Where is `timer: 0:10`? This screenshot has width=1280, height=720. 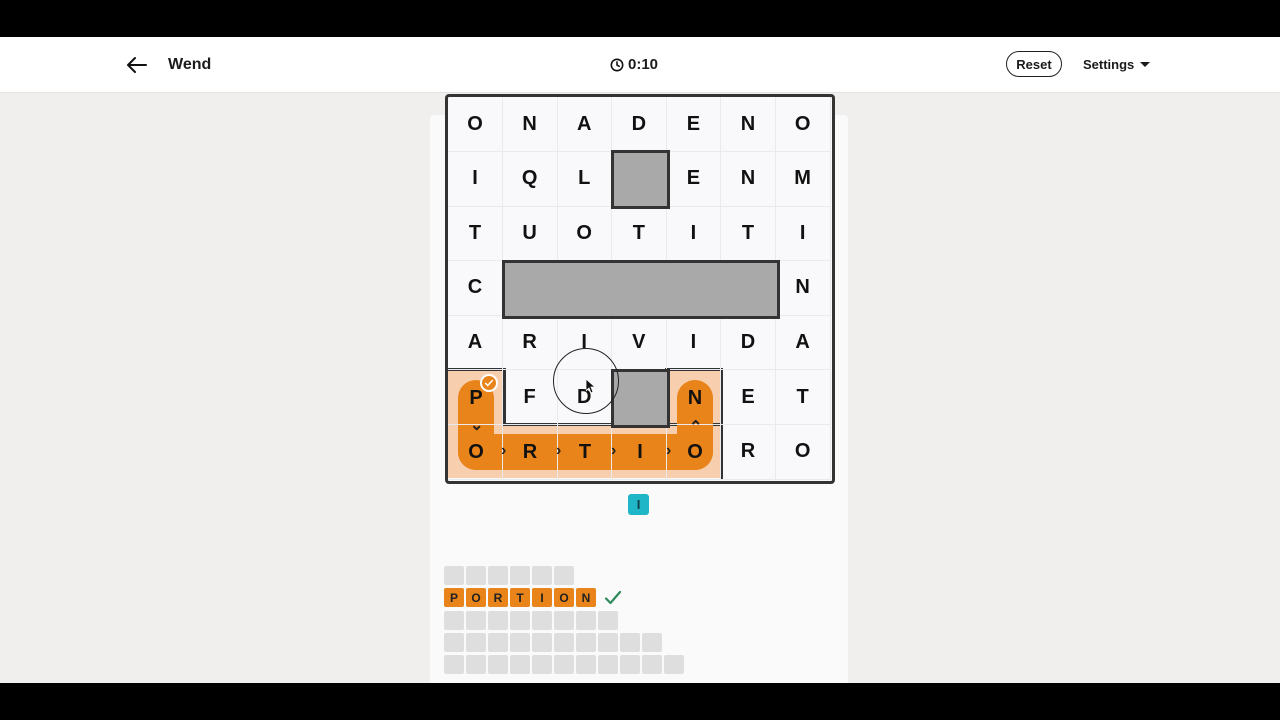
timer: 0:10 is located at coordinates (634, 64).